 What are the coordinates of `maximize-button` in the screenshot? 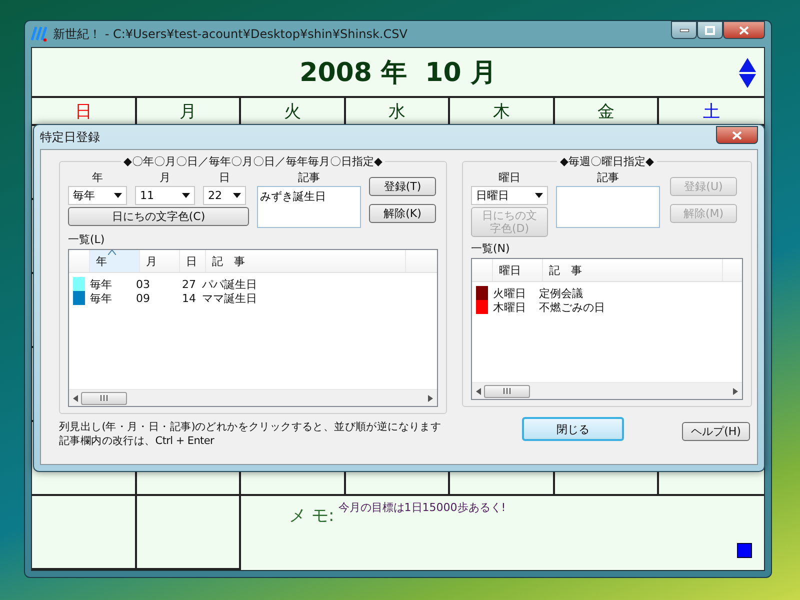 It's located at (710, 30).